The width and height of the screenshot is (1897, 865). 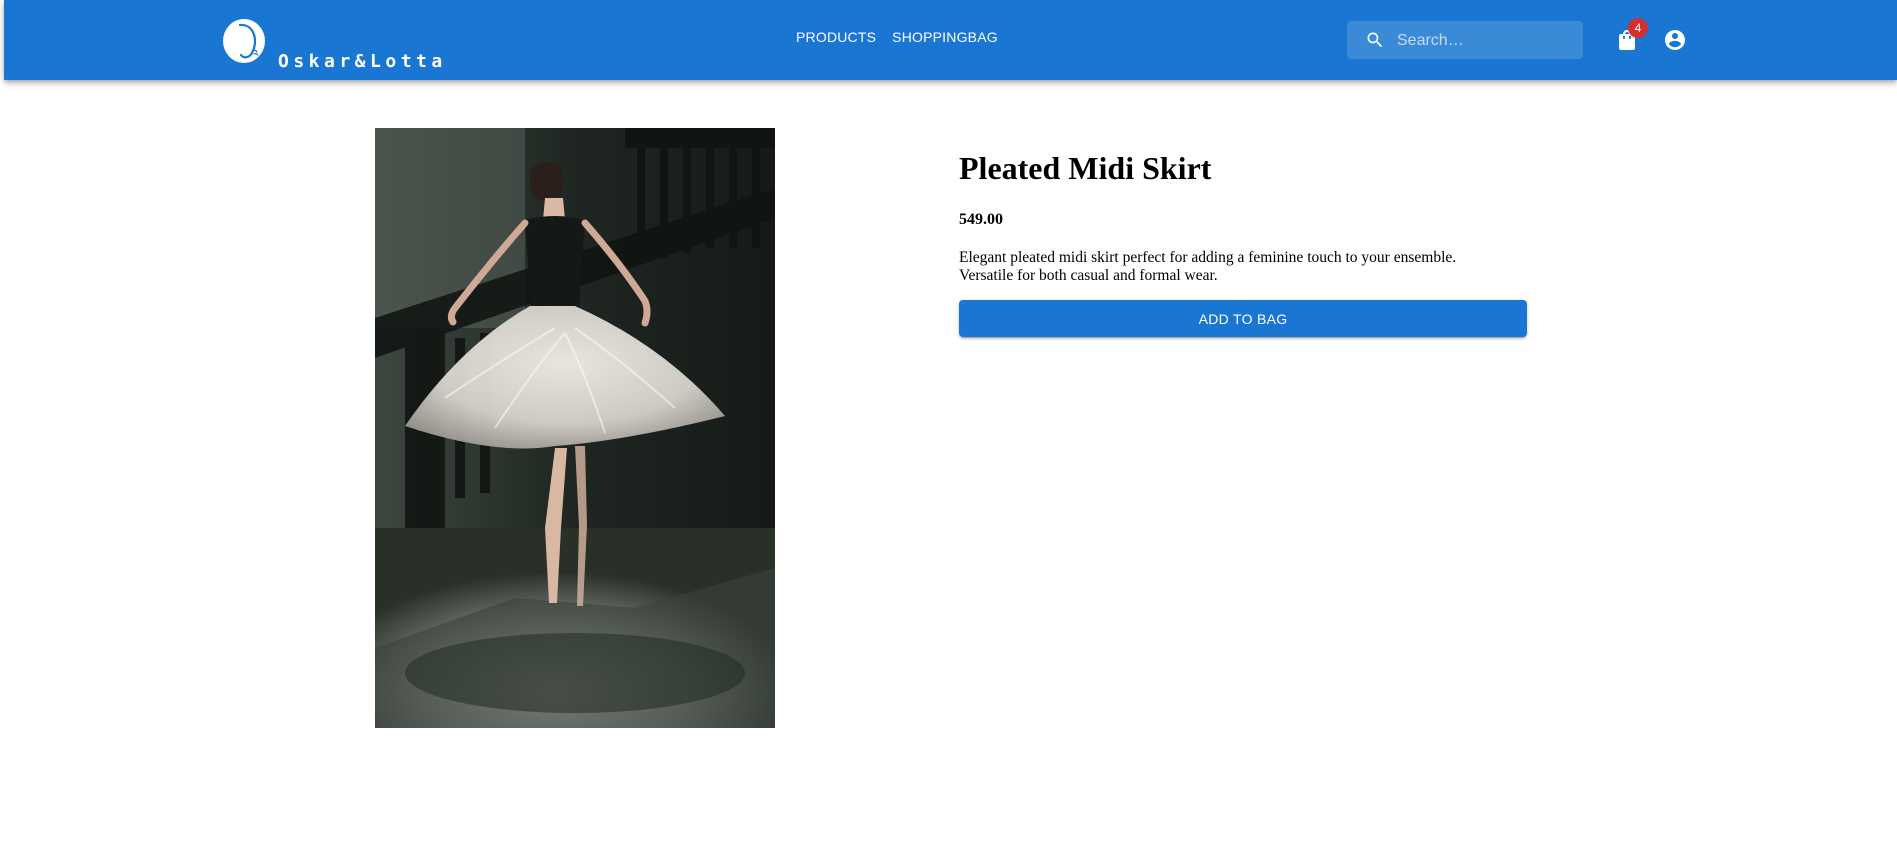 I want to click on app-bar: Oskar&Lotta PRODUCTS SHOPPINGBAG 4, so click(x=950, y=40).